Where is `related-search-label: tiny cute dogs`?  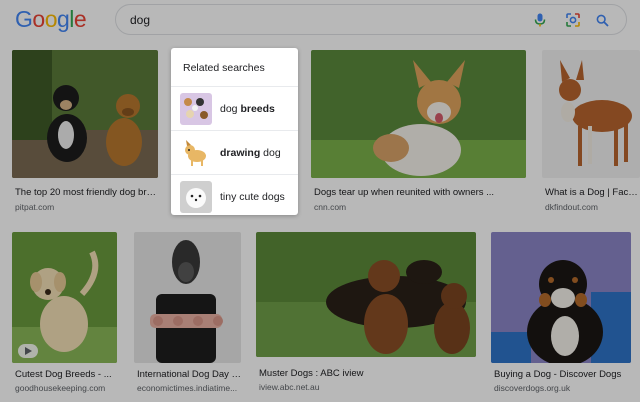 related-search-label: tiny cute dogs is located at coordinates (252, 197).